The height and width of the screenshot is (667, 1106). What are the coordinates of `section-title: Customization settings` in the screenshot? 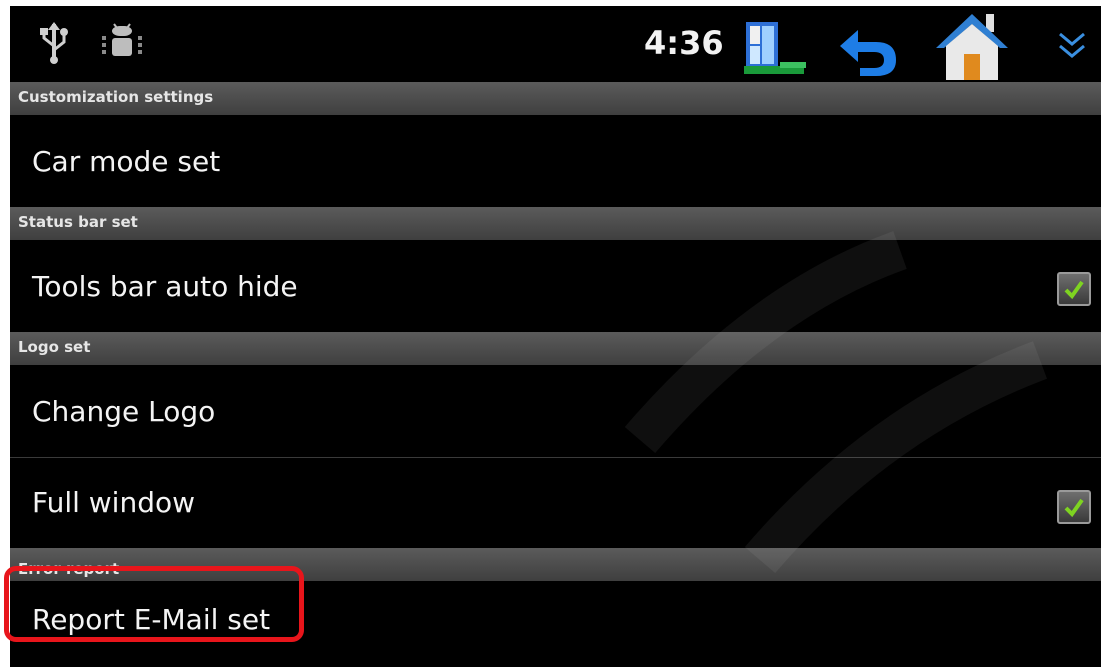 It's located at (116, 97).